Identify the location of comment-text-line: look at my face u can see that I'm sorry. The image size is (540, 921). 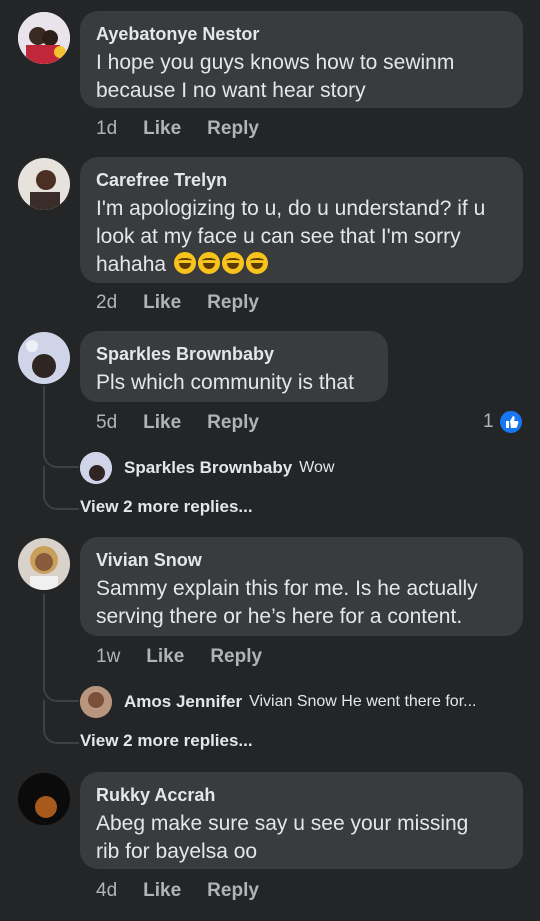
(278, 236).